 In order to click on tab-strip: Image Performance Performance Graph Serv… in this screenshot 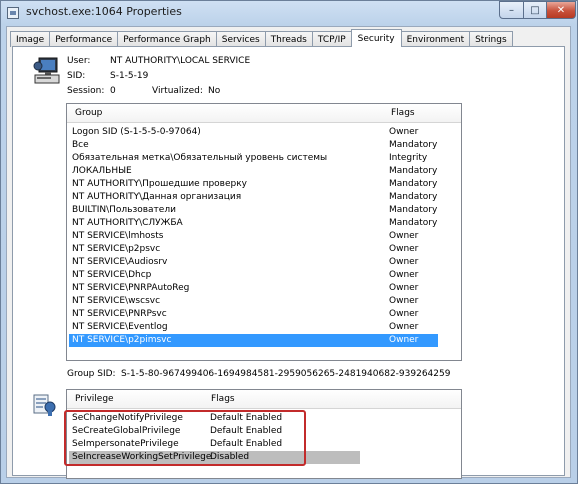, I will do `click(261, 38)`.